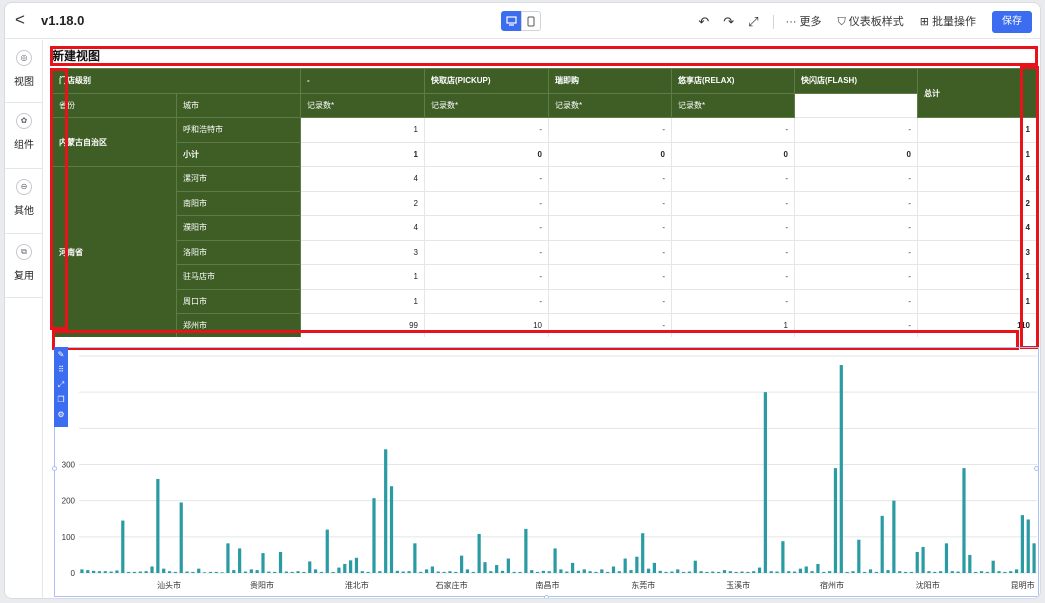 Image resolution: width=1045 pixels, height=603 pixels. I want to click on batch-operation-button: ⊞ 批量操作, so click(948, 22).